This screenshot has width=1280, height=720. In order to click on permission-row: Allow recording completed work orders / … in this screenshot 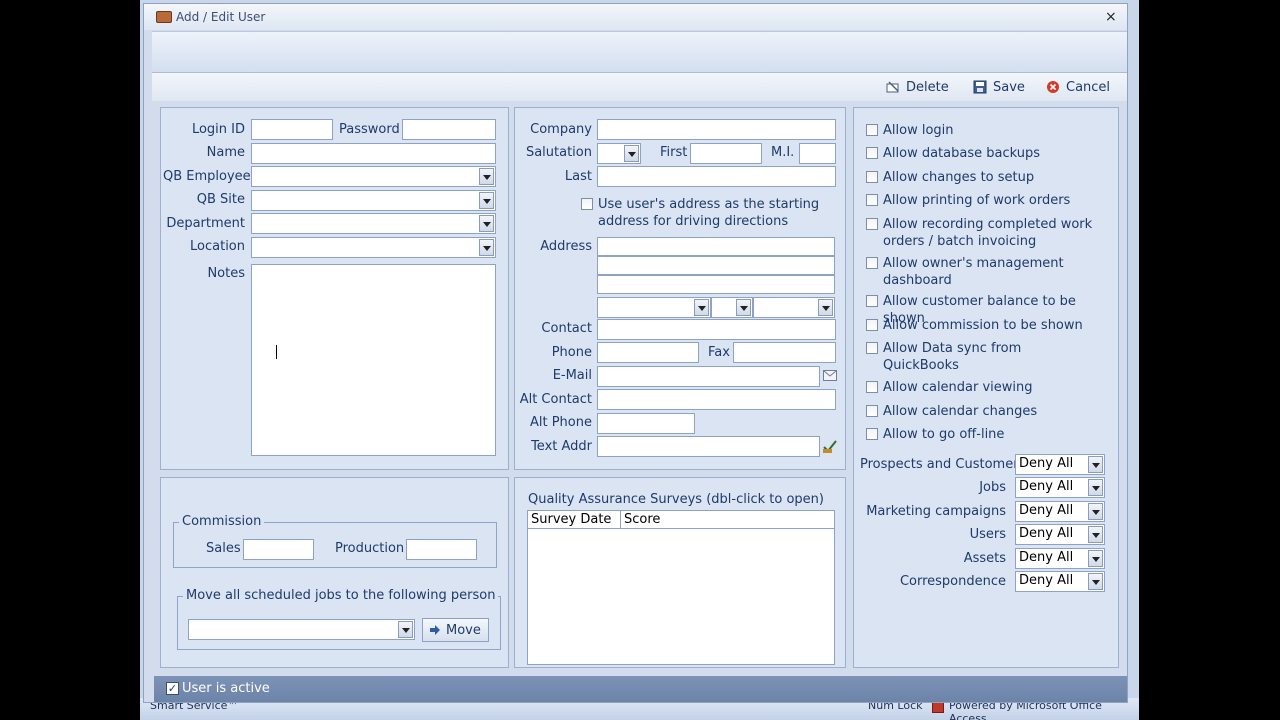, I will do `click(983, 233)`.